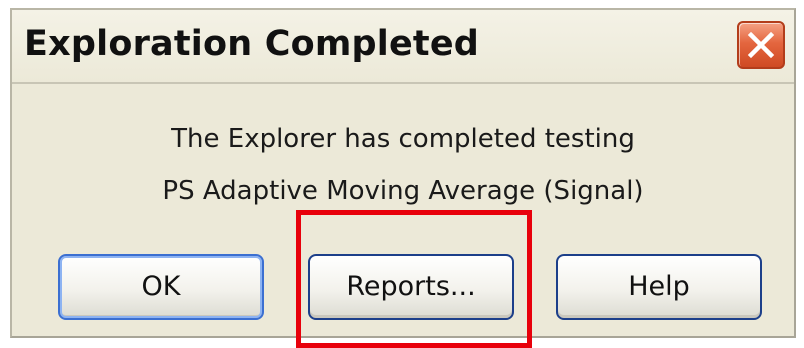 The width and height of the screenshot is (804, 348). I want to click on message-line-2: PS Adaptive Moving Average (Signal), so click(403, 191).